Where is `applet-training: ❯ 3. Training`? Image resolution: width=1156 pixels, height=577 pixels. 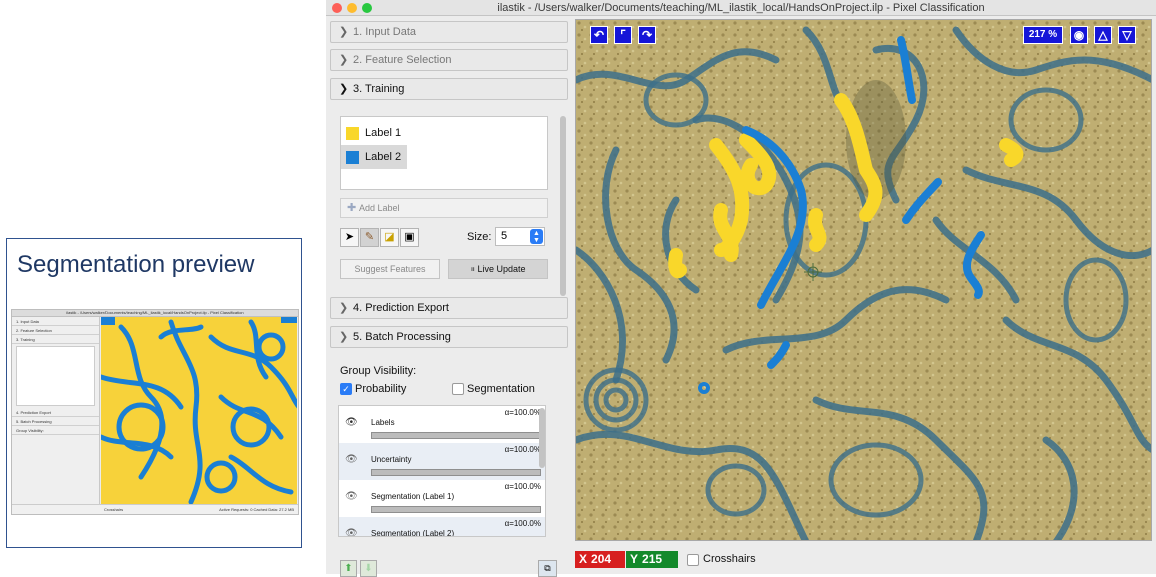 applet-training: ❯ 3. Training is located at coordinates (449, 89).